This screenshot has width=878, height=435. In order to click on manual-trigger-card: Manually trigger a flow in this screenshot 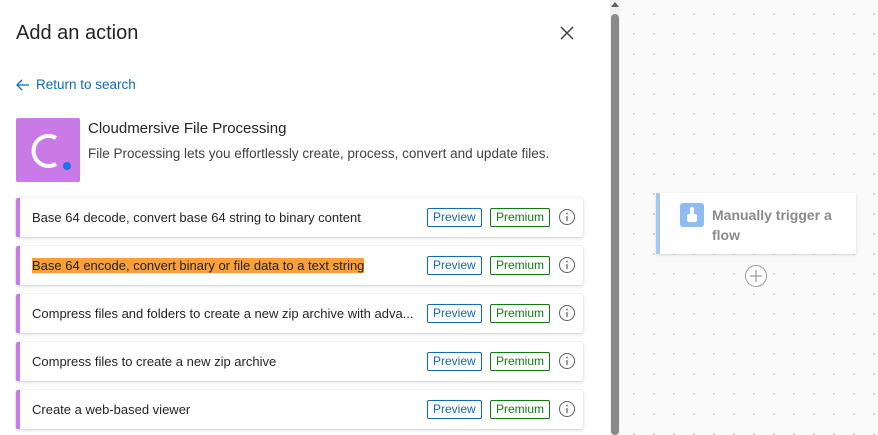, I will do `click(756, 223)`.